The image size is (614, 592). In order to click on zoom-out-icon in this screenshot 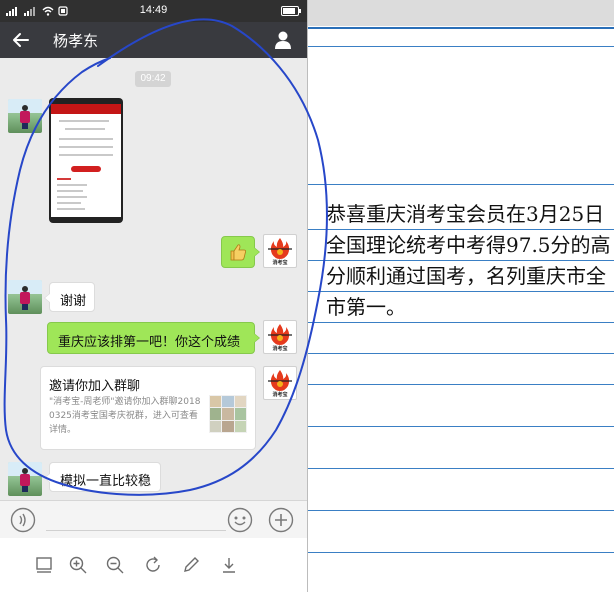, I will do `click(115, 565)`.